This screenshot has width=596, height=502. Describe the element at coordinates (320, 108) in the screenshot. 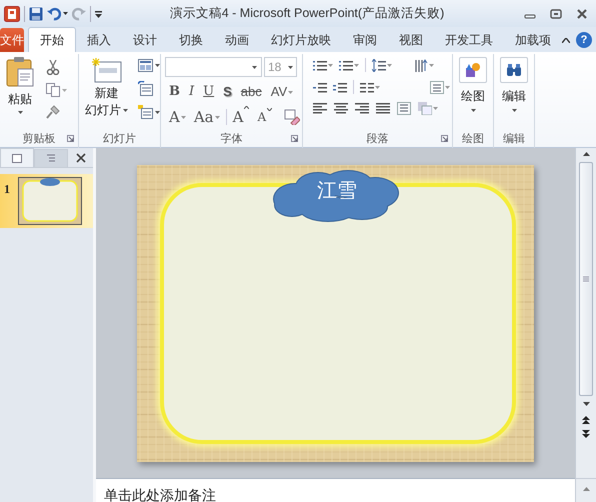

I see `align-left-icon` at that location.